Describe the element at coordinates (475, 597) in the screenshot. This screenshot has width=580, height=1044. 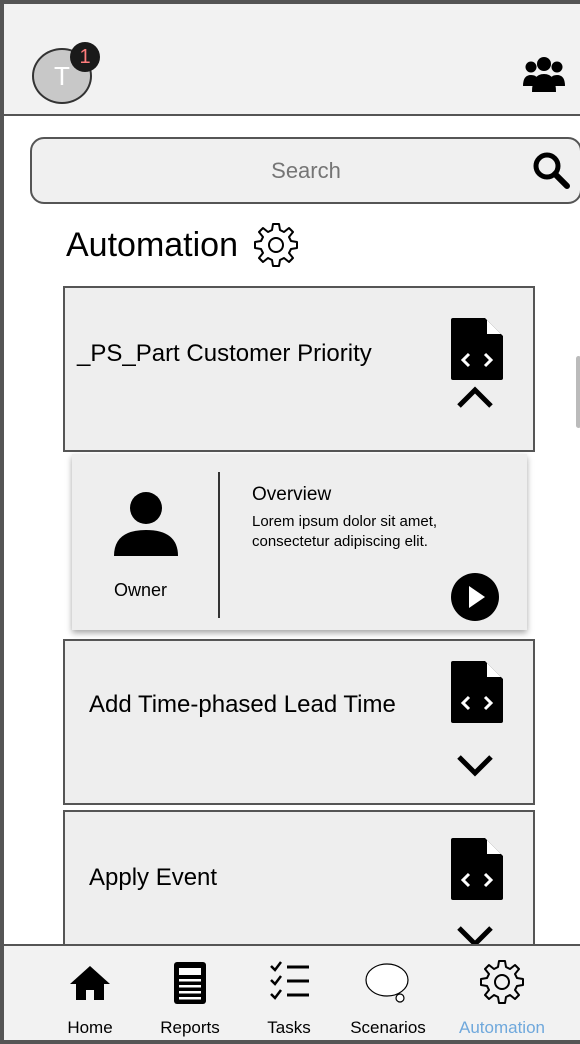
I see `play-icon` at that location.